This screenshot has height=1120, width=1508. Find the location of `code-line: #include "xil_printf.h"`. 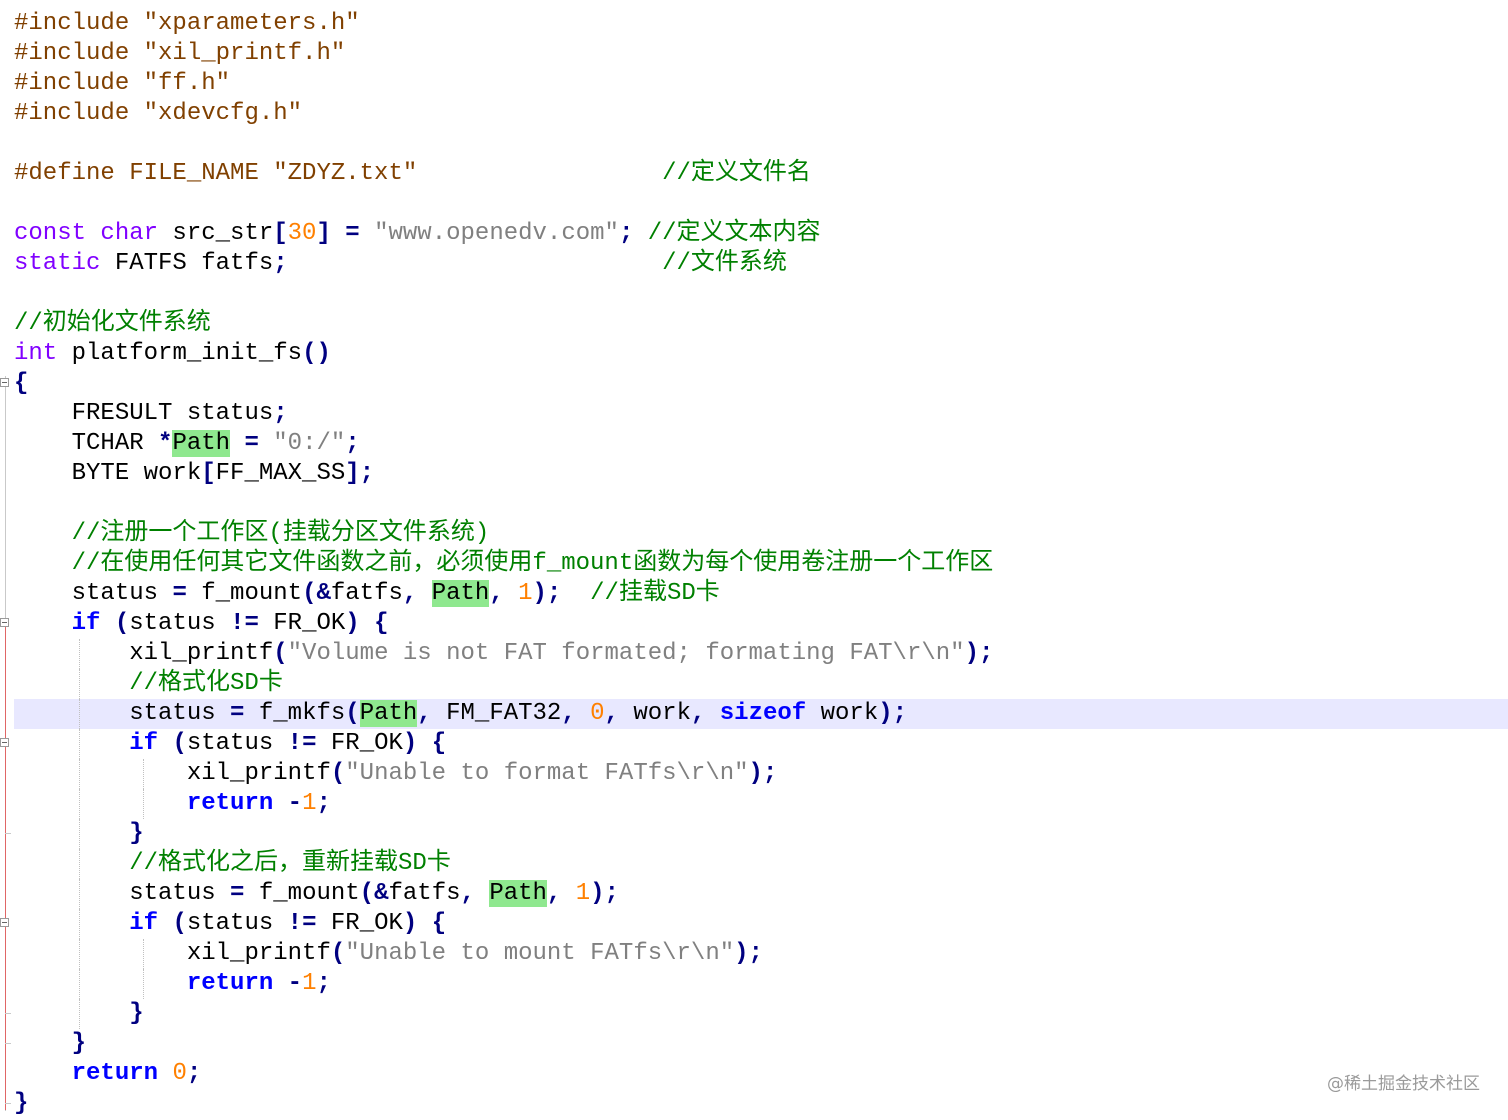

code-line: #include "xil_printf.h" is located at coordinates (761, 54).